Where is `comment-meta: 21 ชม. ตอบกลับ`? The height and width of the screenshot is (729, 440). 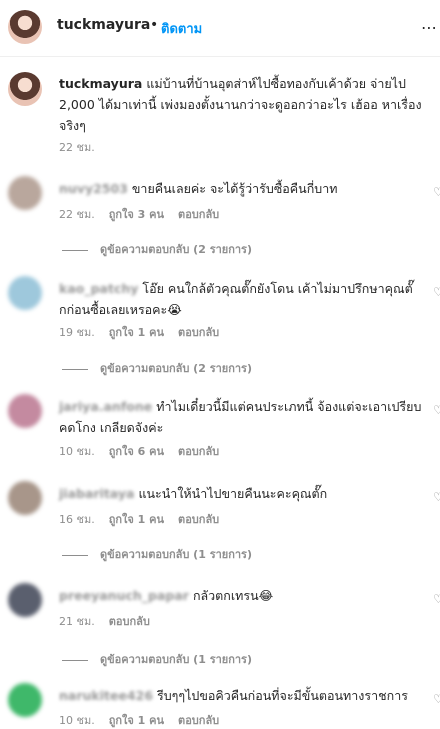
comment-meta: 21 ชม. ตอบกลับ is located at coordinates (111, 621).